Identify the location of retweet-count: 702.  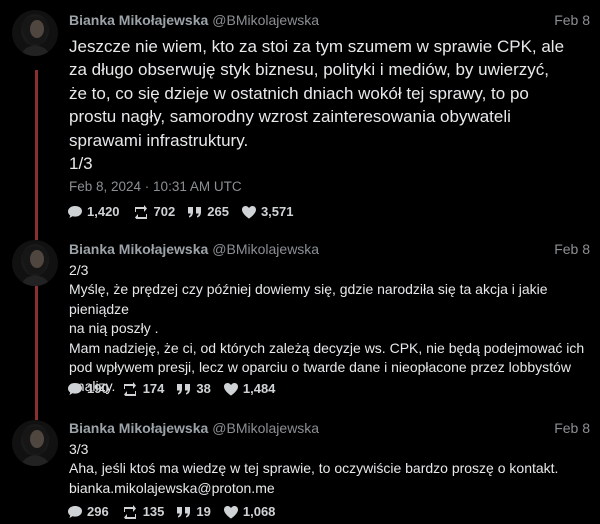
(164, 211).